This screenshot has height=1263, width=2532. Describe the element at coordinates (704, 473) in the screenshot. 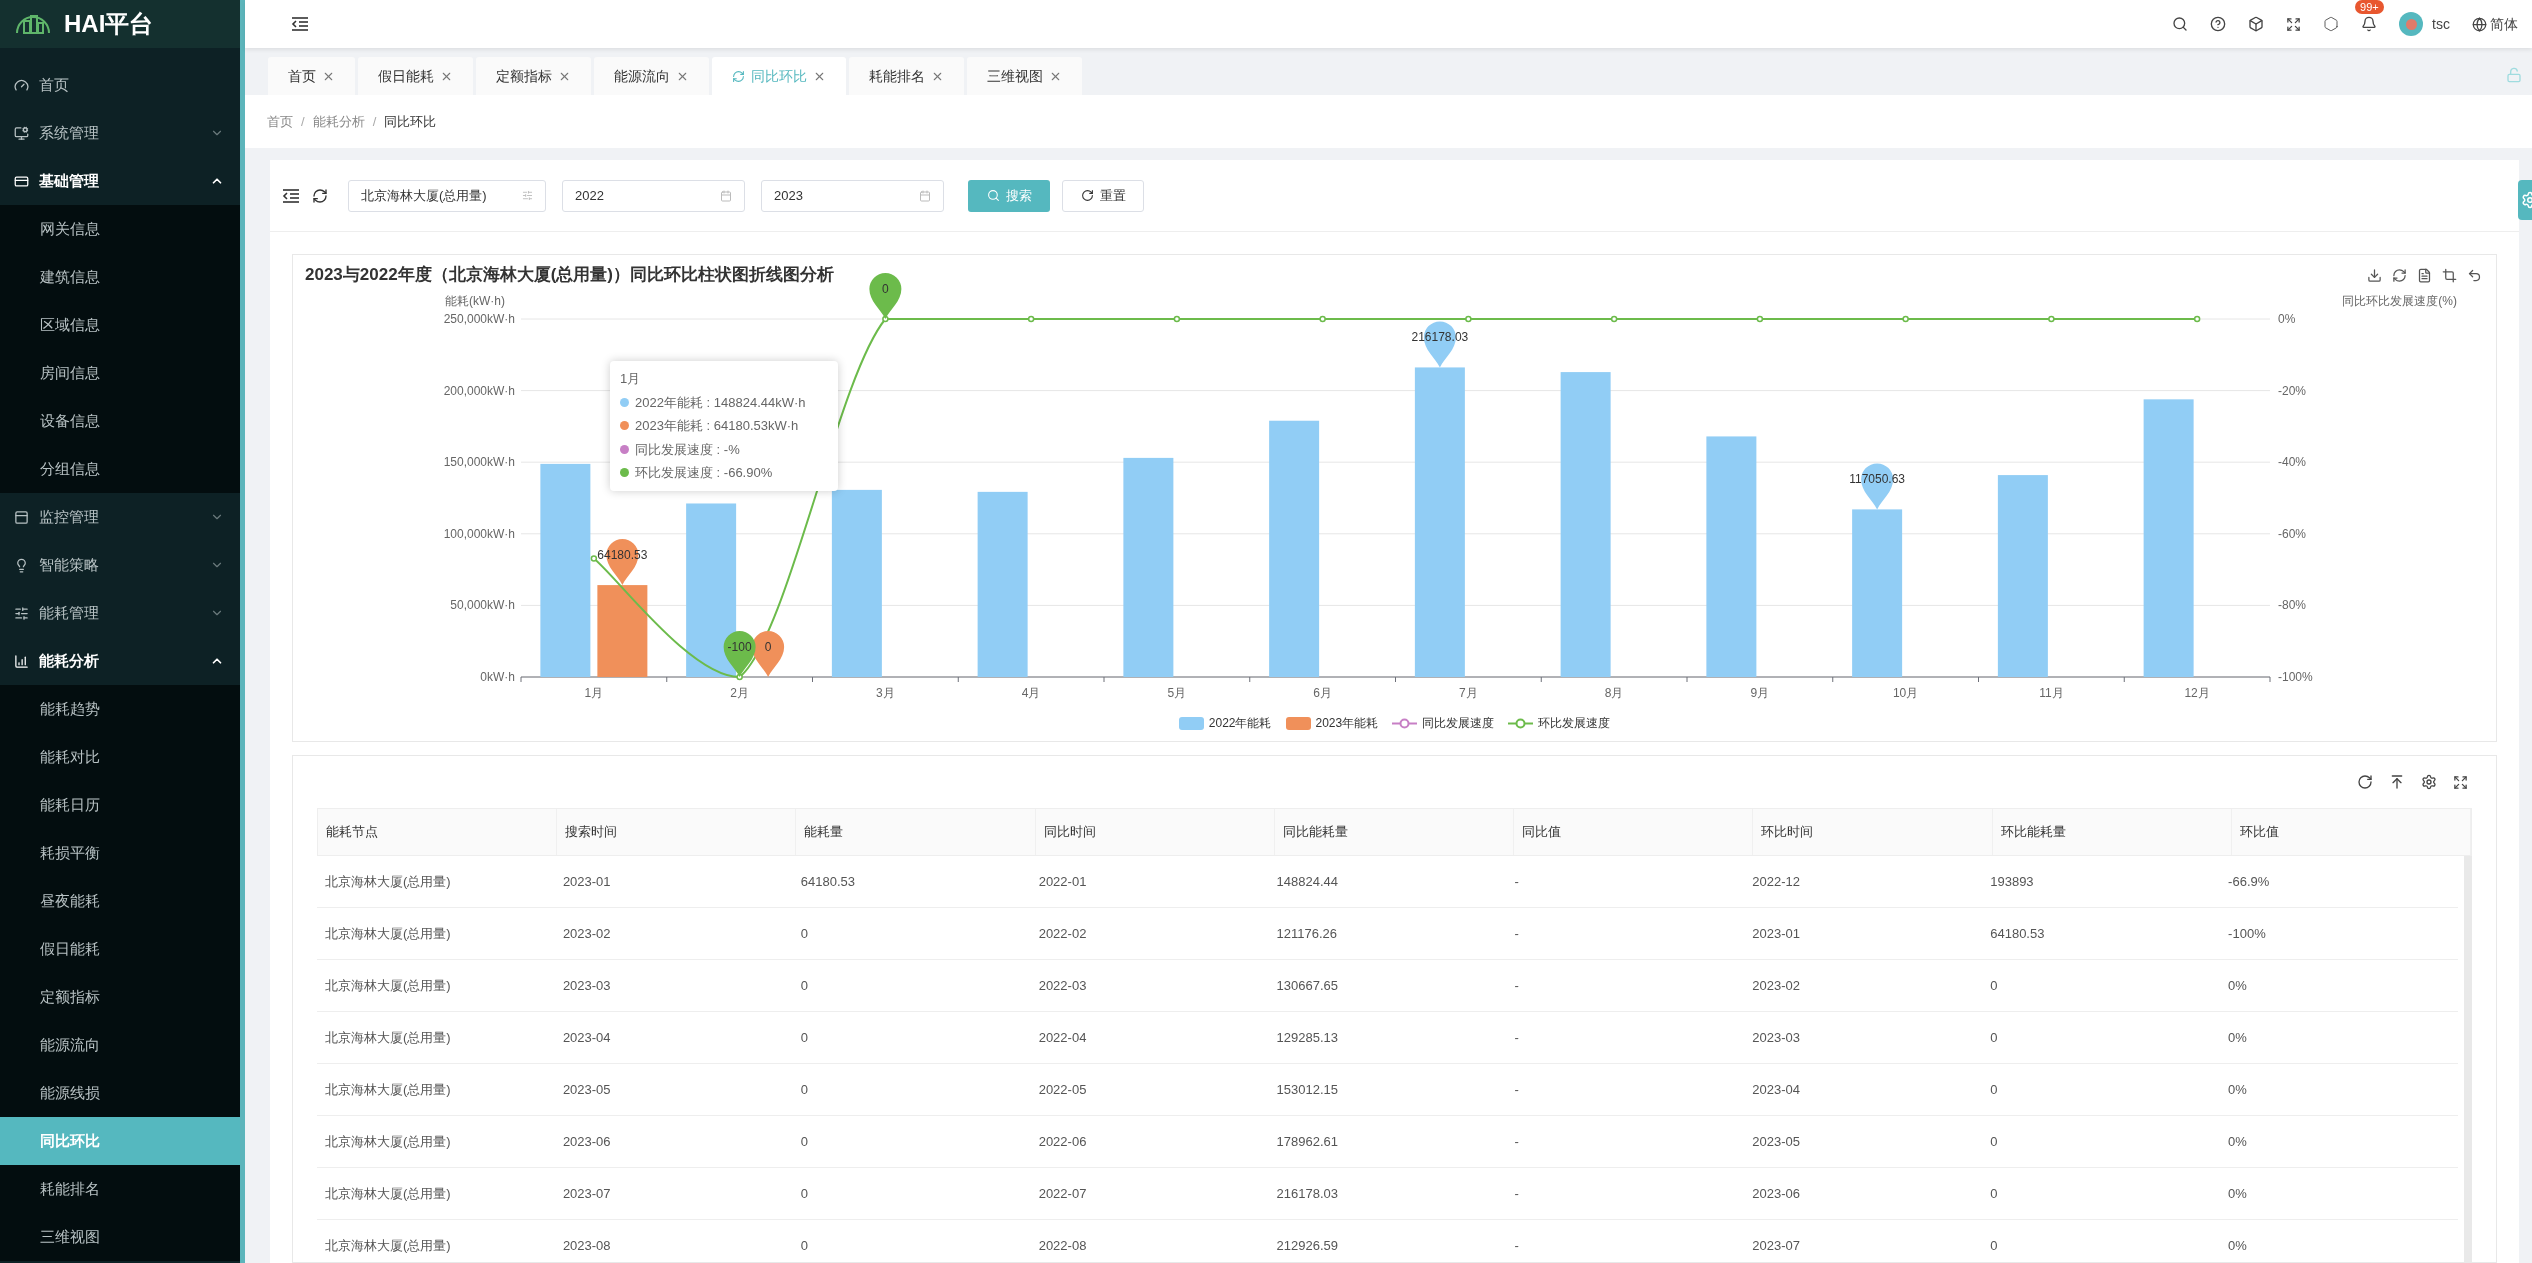

I see `tooltip-text: 环比发展速度 : -66.90%` at that location.